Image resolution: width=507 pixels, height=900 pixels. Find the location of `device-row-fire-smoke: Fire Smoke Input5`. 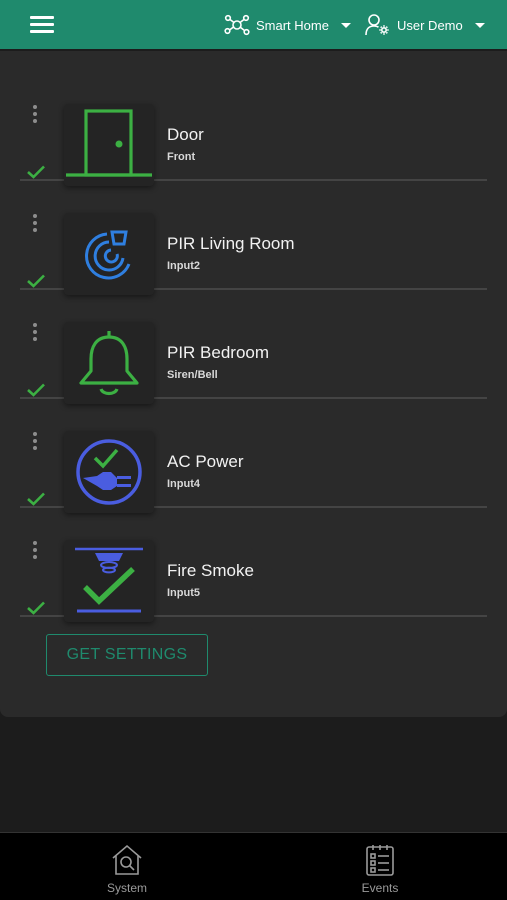

device-row-fire-smoke: Fire Smoke Input5 is located at coordinates (253, 564).